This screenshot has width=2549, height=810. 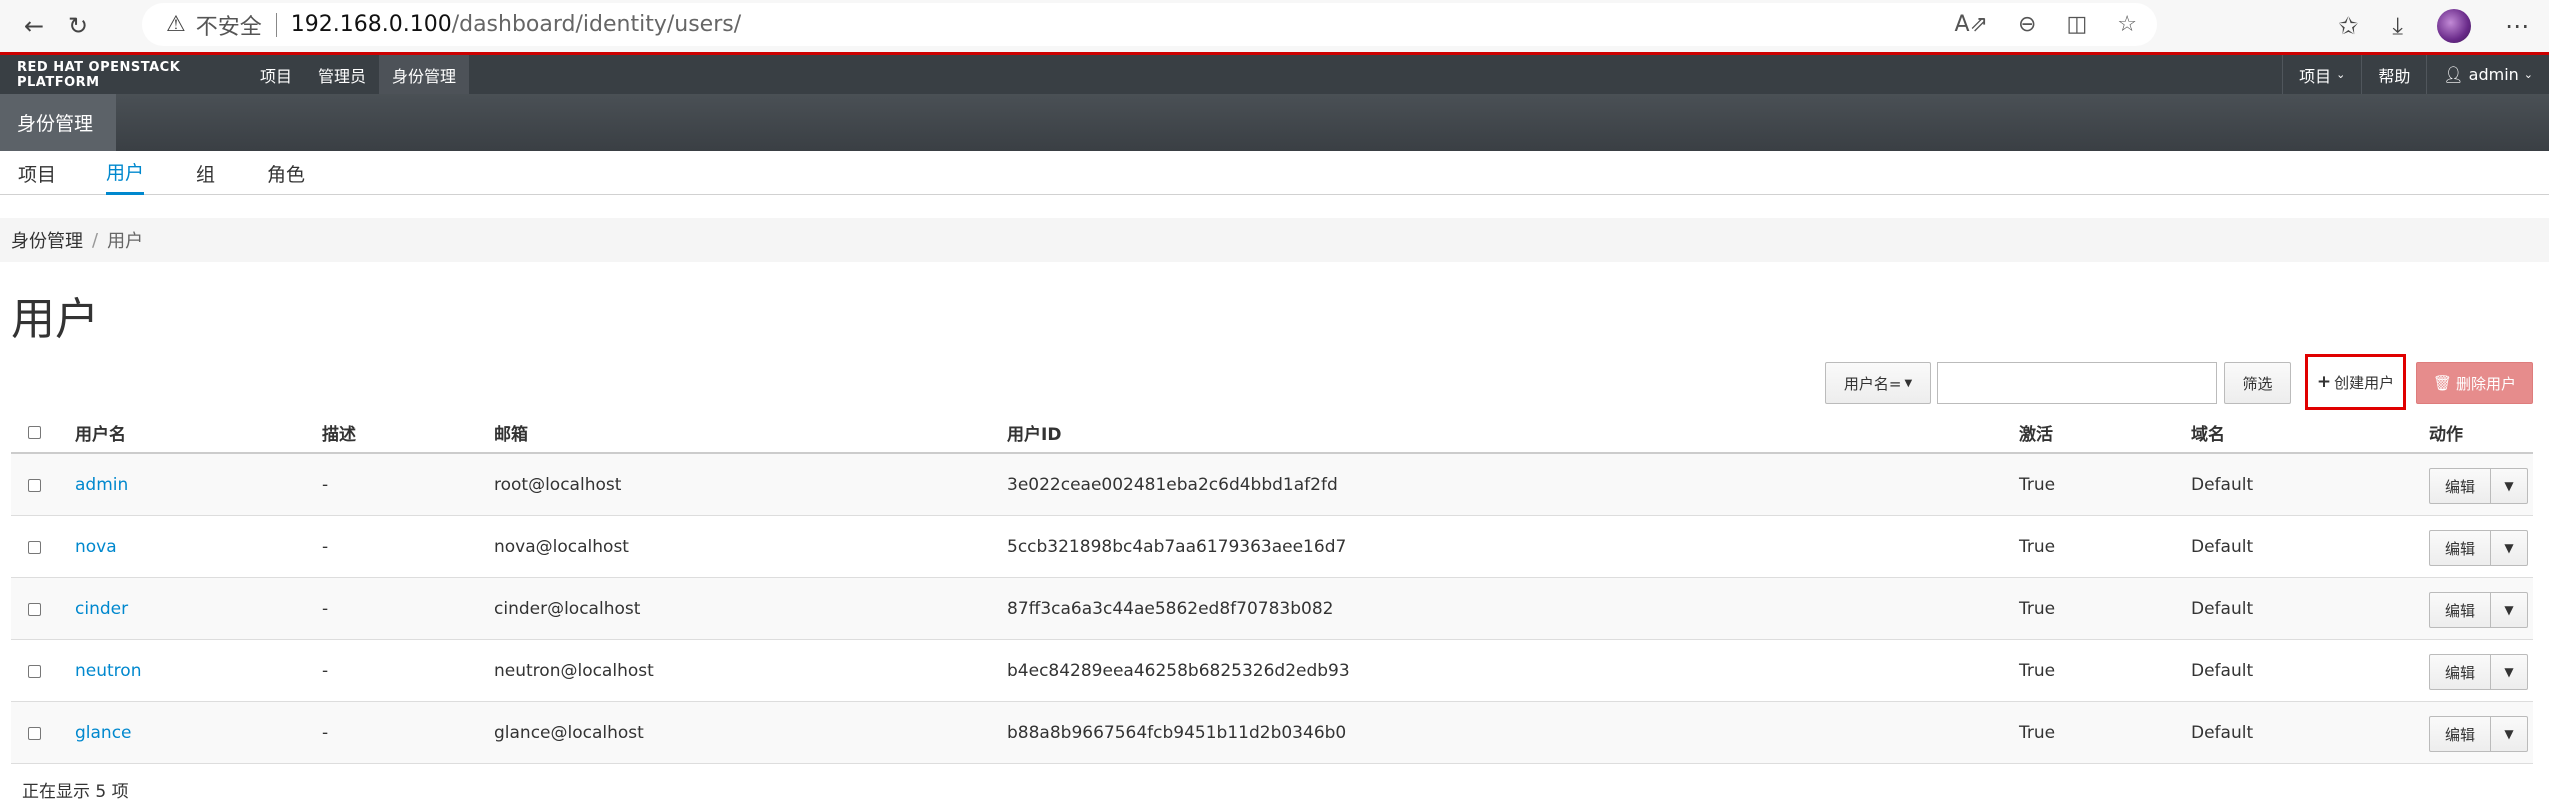 What do you see at coordinates (286, 173) in the screenshot?
I see `tab-roles: 角色` at bounding box center [286, 173].